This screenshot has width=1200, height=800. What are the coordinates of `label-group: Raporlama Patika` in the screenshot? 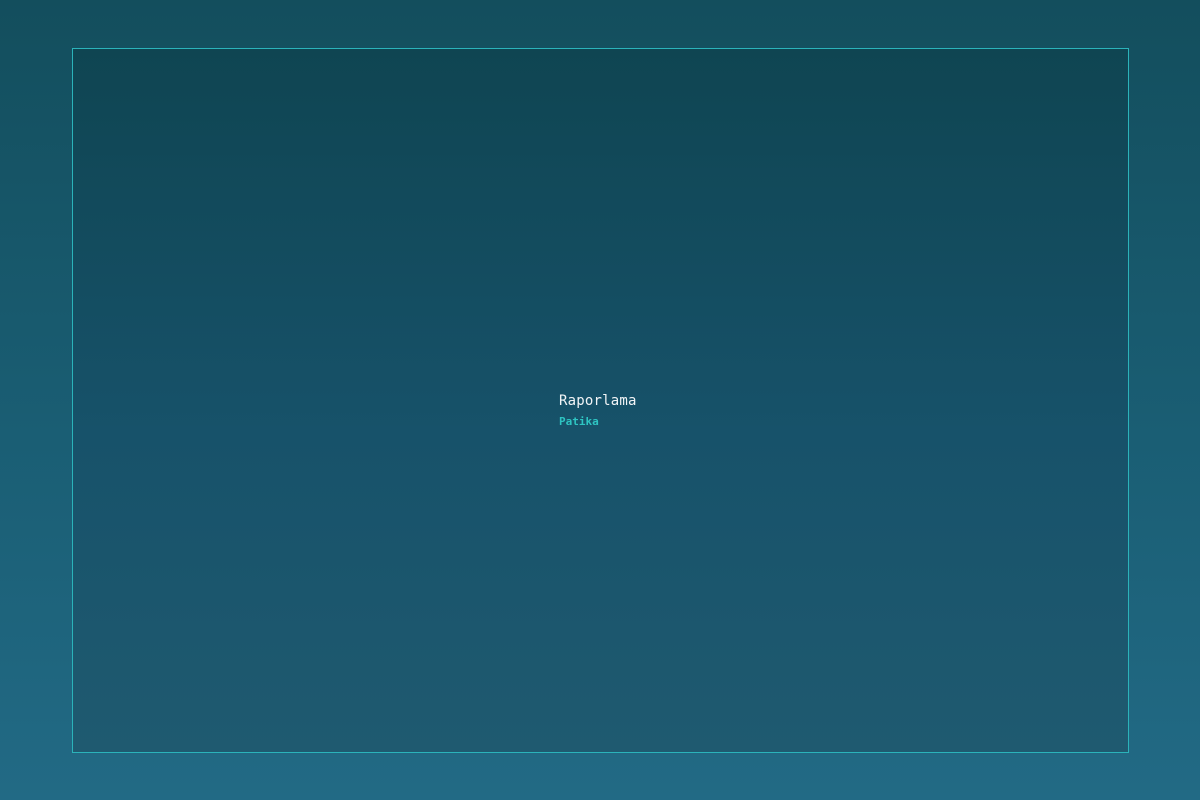 It's located at (598, 410).